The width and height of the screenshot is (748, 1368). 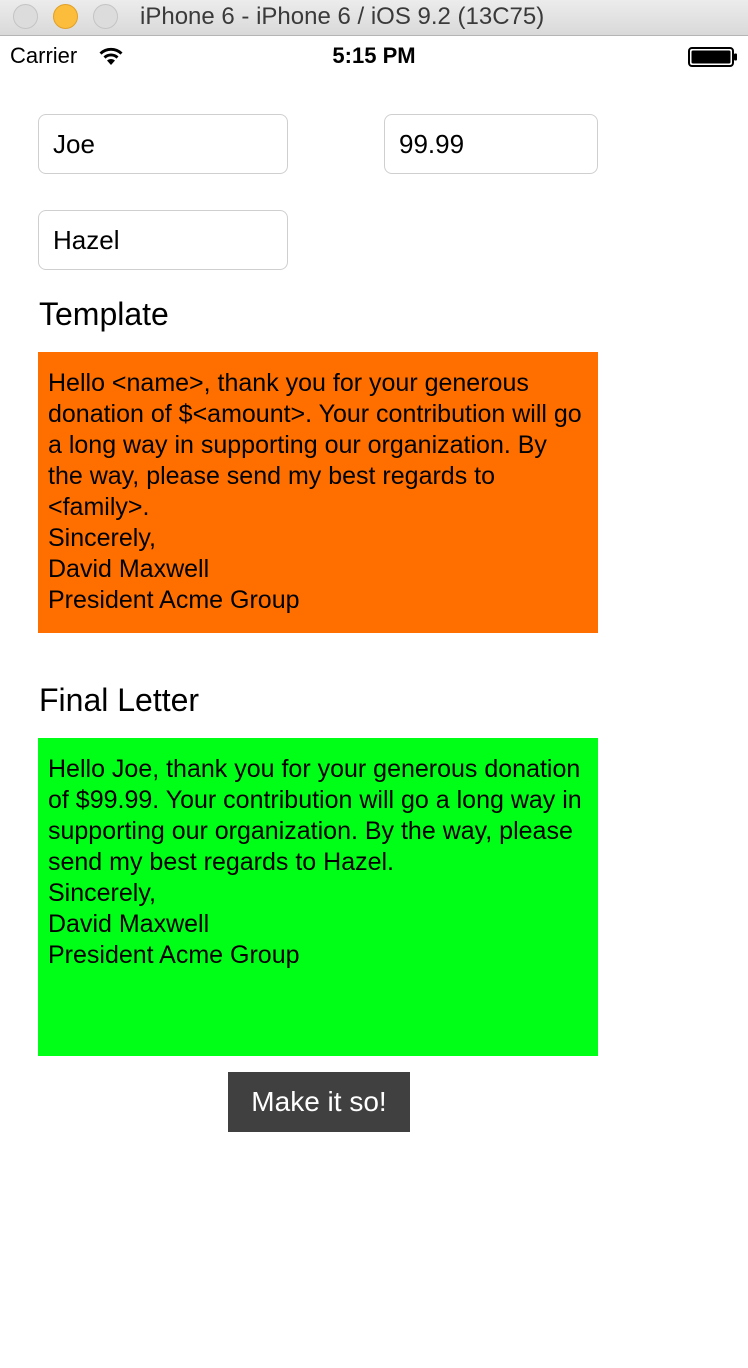 I want to click on status-bar: Carrier 5:15 PM, so click(x=374, y=56).